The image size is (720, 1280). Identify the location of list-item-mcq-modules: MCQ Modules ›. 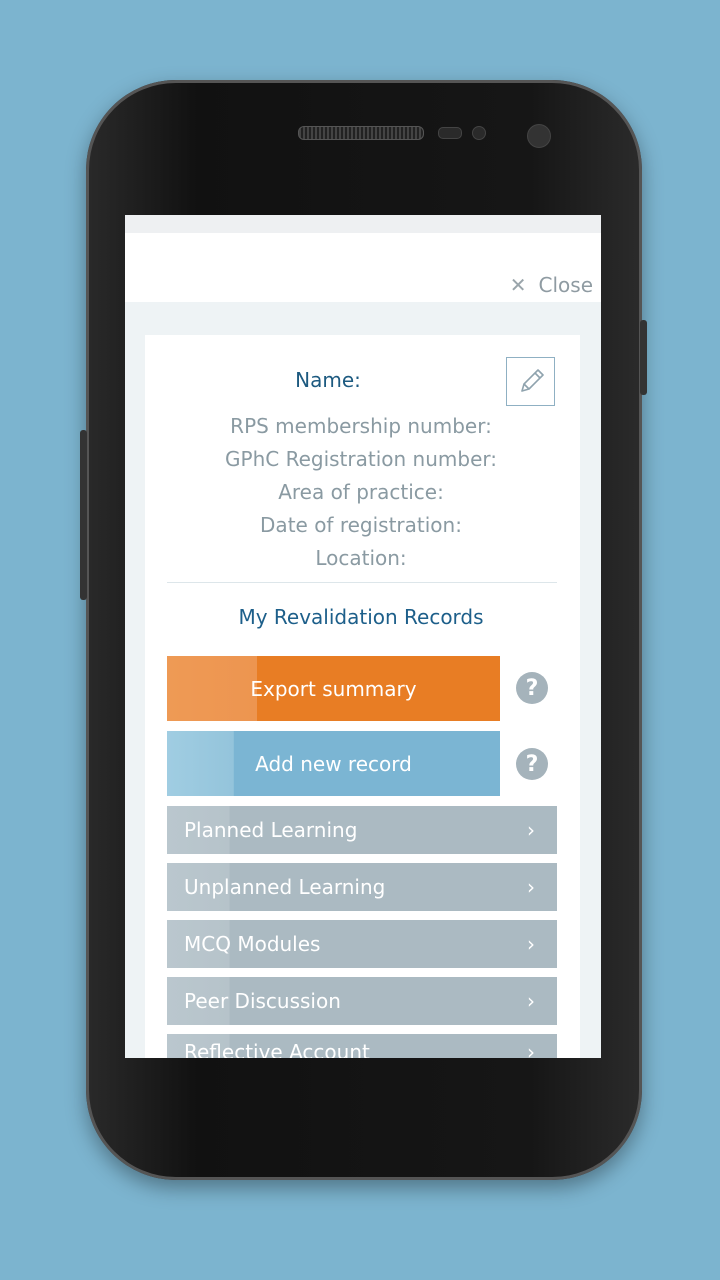
(362, 944).